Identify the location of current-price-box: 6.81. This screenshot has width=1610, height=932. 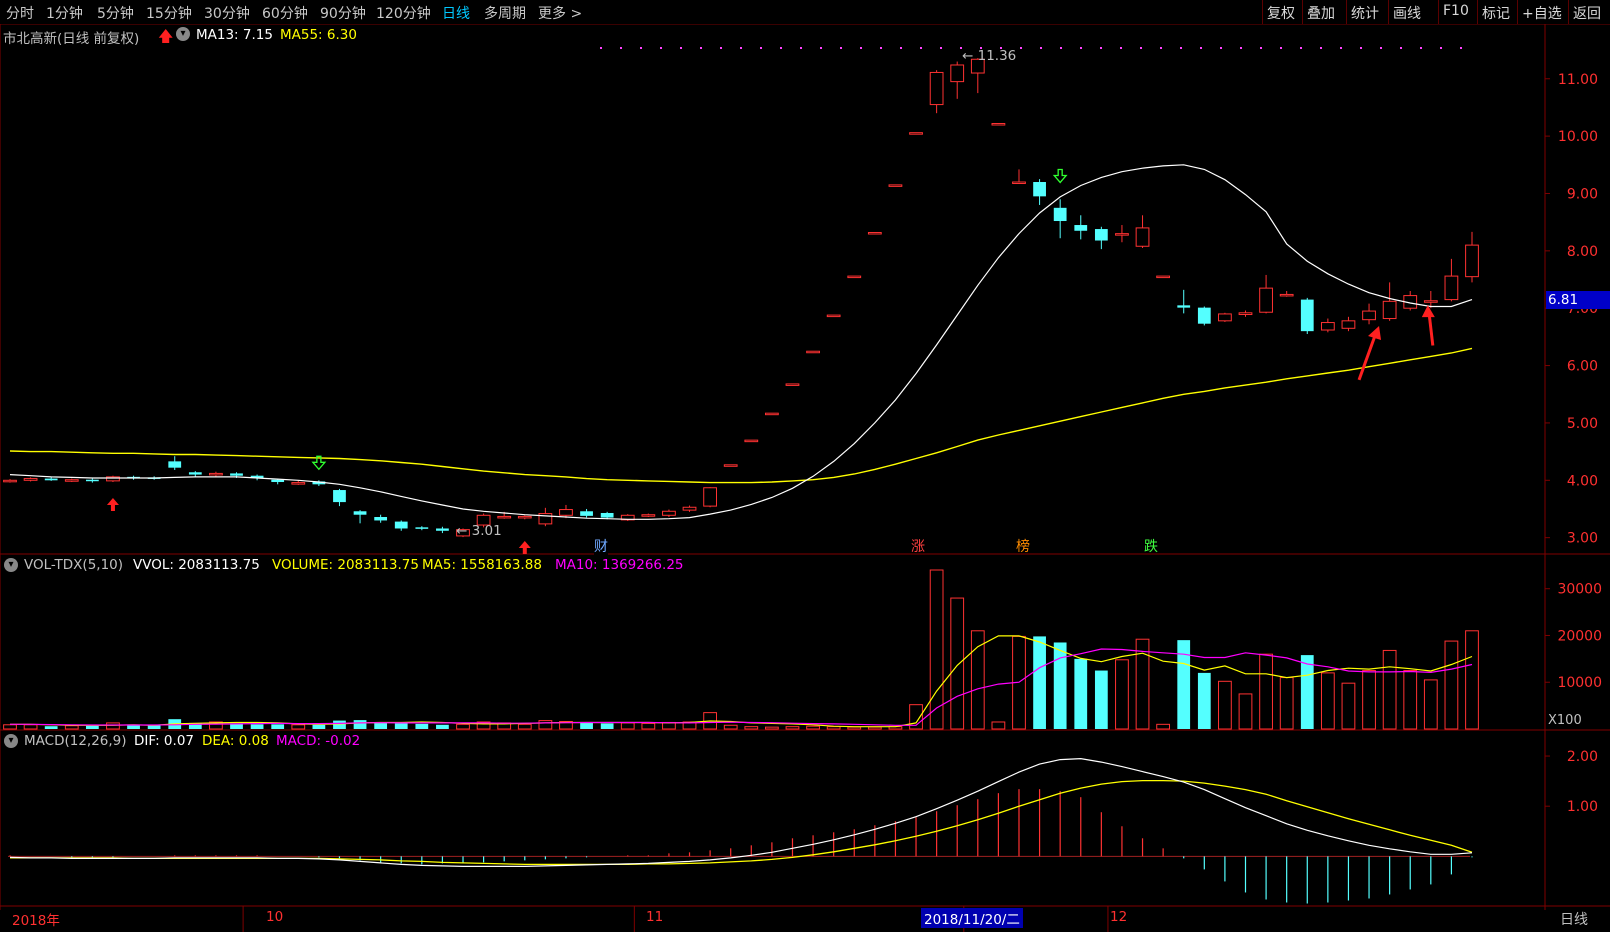
(1578, 300).